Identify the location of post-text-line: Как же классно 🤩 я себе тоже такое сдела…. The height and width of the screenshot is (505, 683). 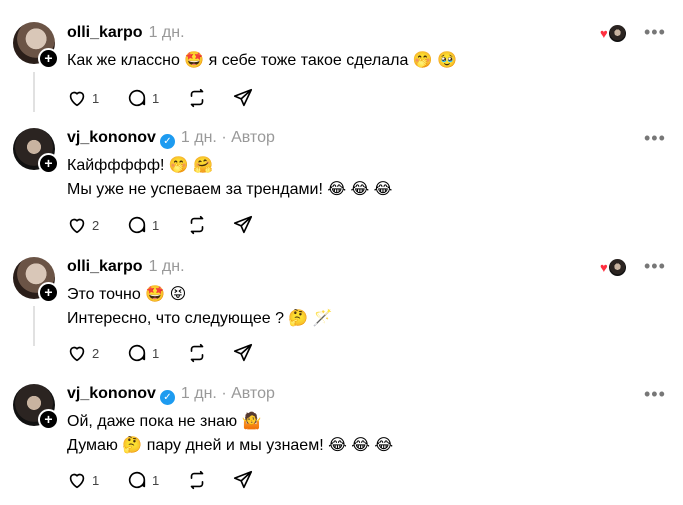
(262, 60).